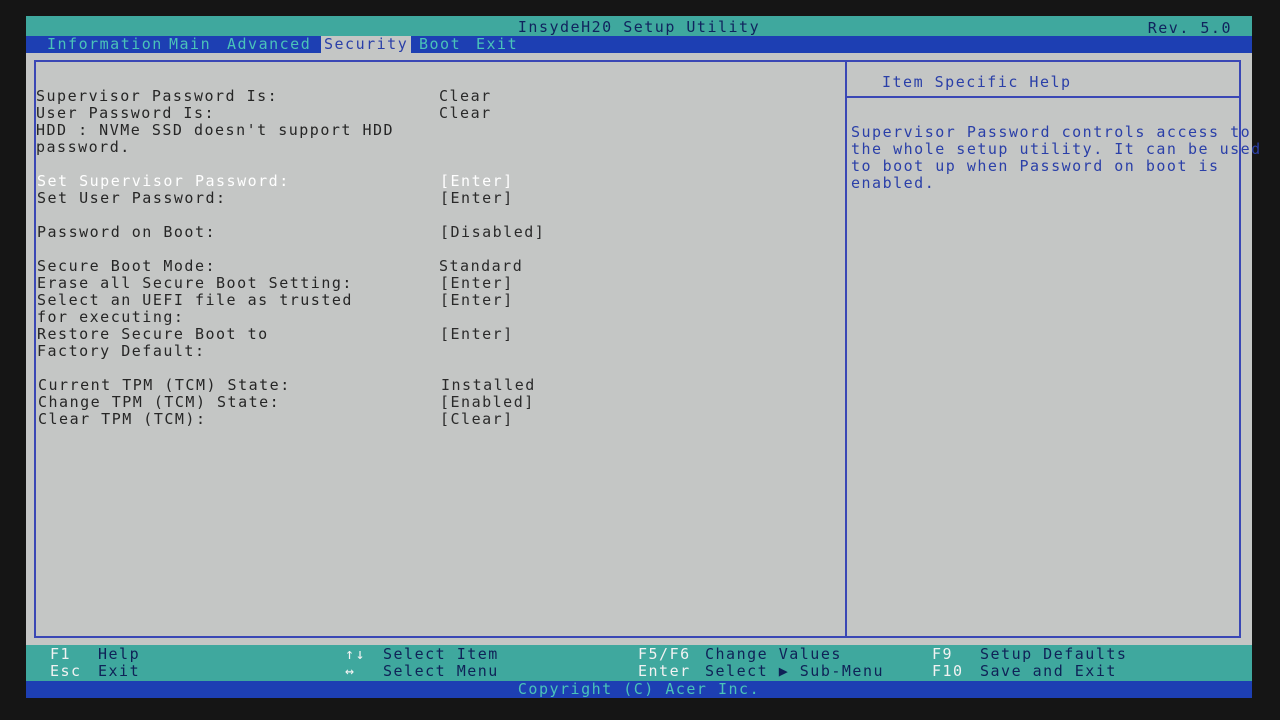  I want to click on select-uefi-label-line1: Select an UEFI file as trusted, so click(195, 300).